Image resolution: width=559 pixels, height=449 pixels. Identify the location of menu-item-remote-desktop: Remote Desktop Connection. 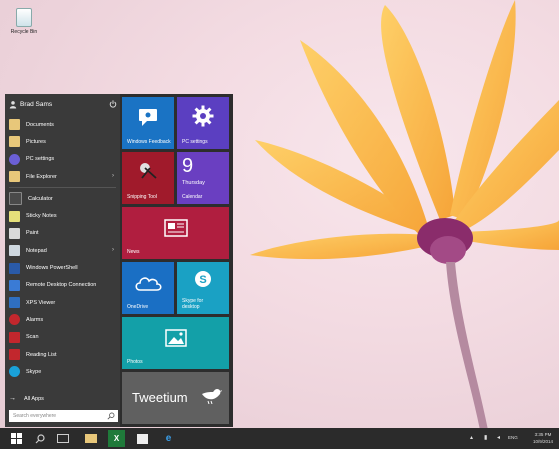
(62, 285).